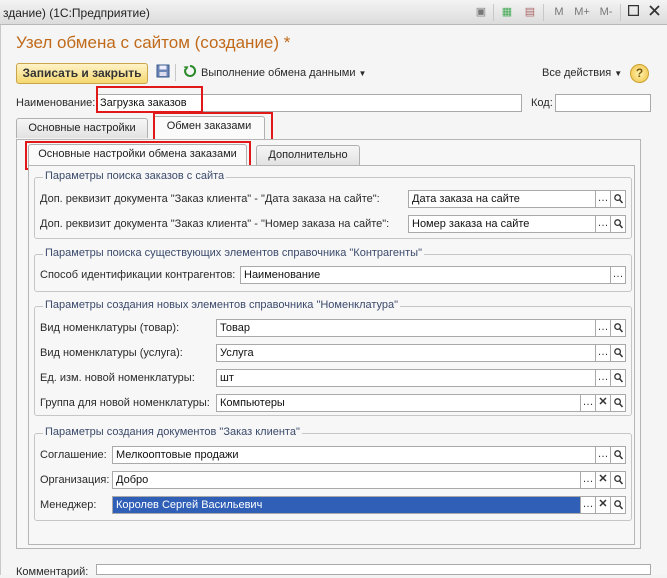 The height and width of the screenshot is (578, 667). I want to click on exchange-data-label: Выполнение обмена данными, so click(278, 73).